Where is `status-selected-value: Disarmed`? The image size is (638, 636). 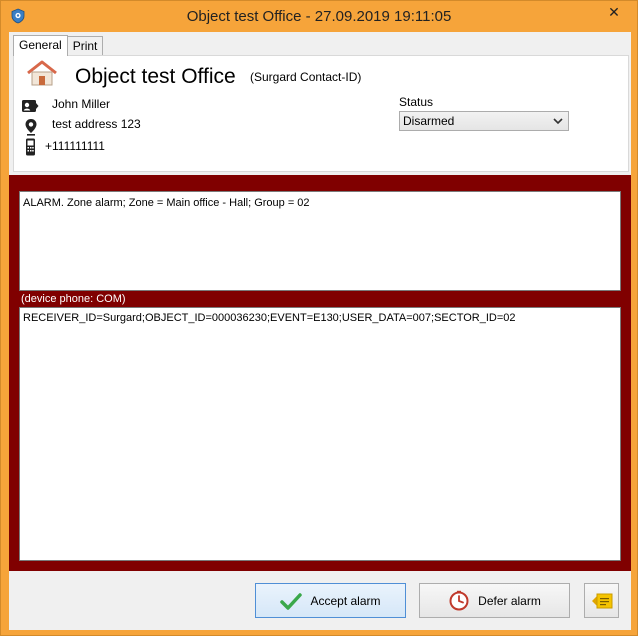 status-selected-value: Disarmed is located at coordinates (429, 121).